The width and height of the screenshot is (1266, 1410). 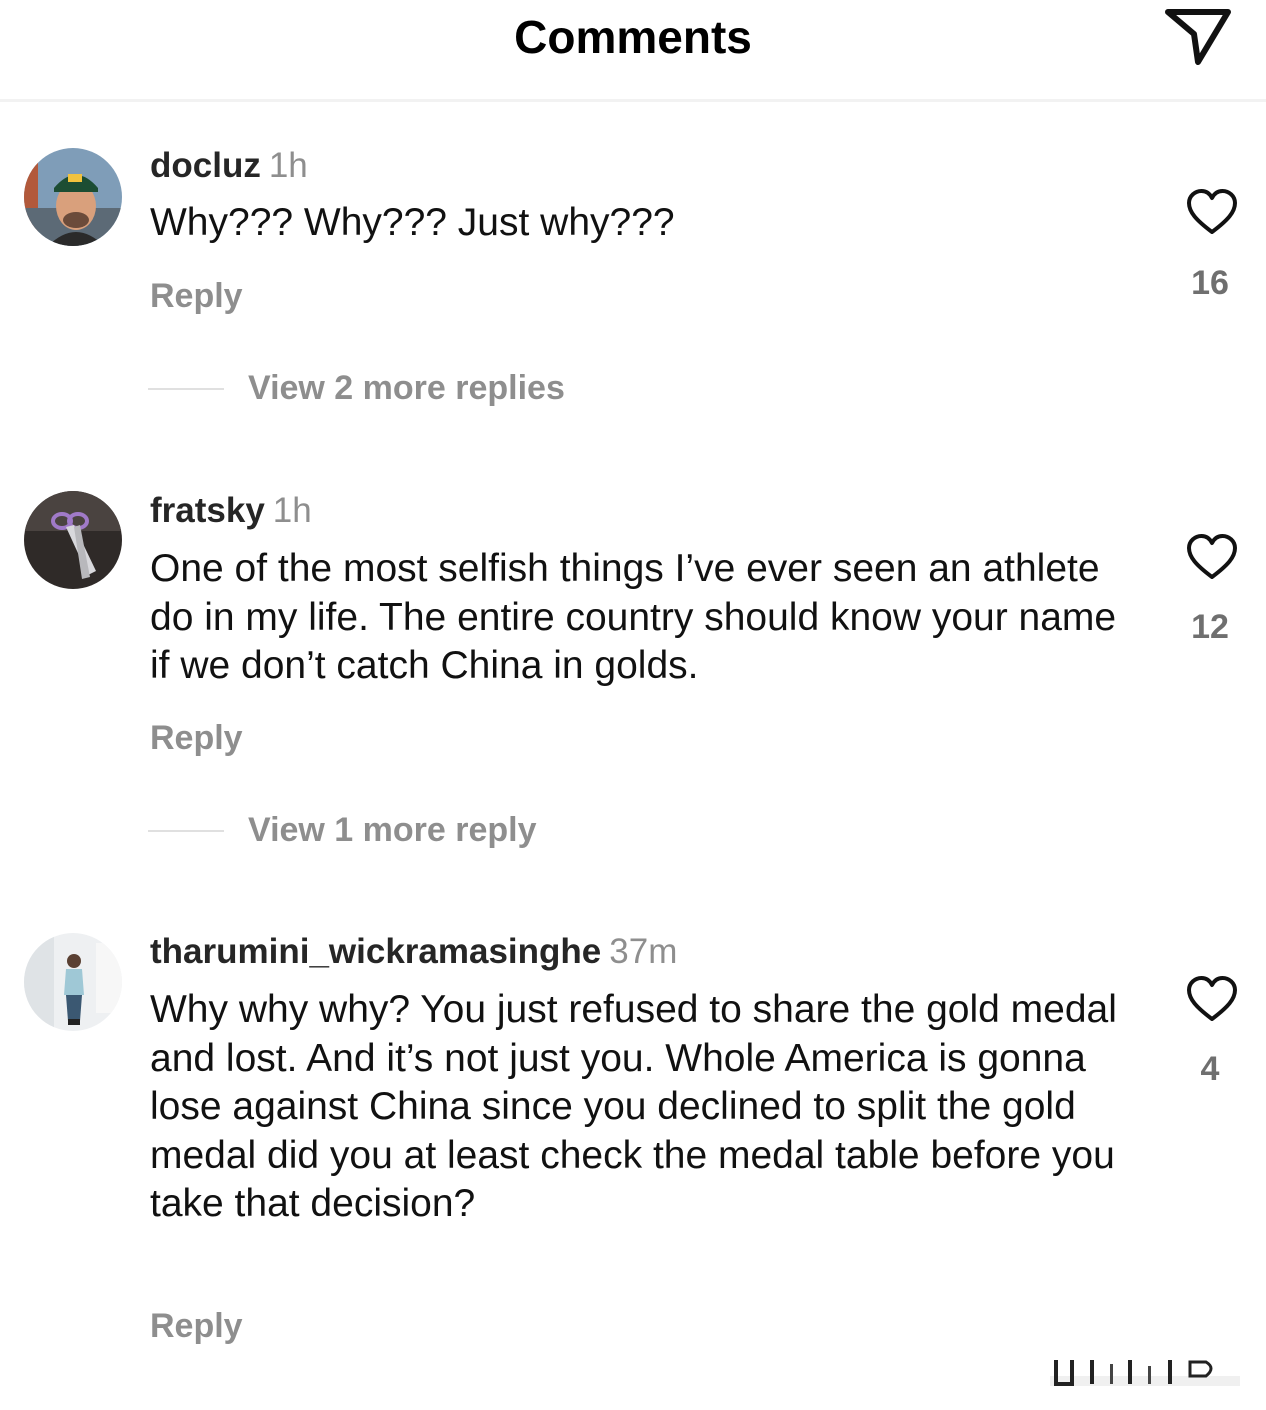 I want to click on username: tharumini_wickramasinghe, so click(x=375, y=951).